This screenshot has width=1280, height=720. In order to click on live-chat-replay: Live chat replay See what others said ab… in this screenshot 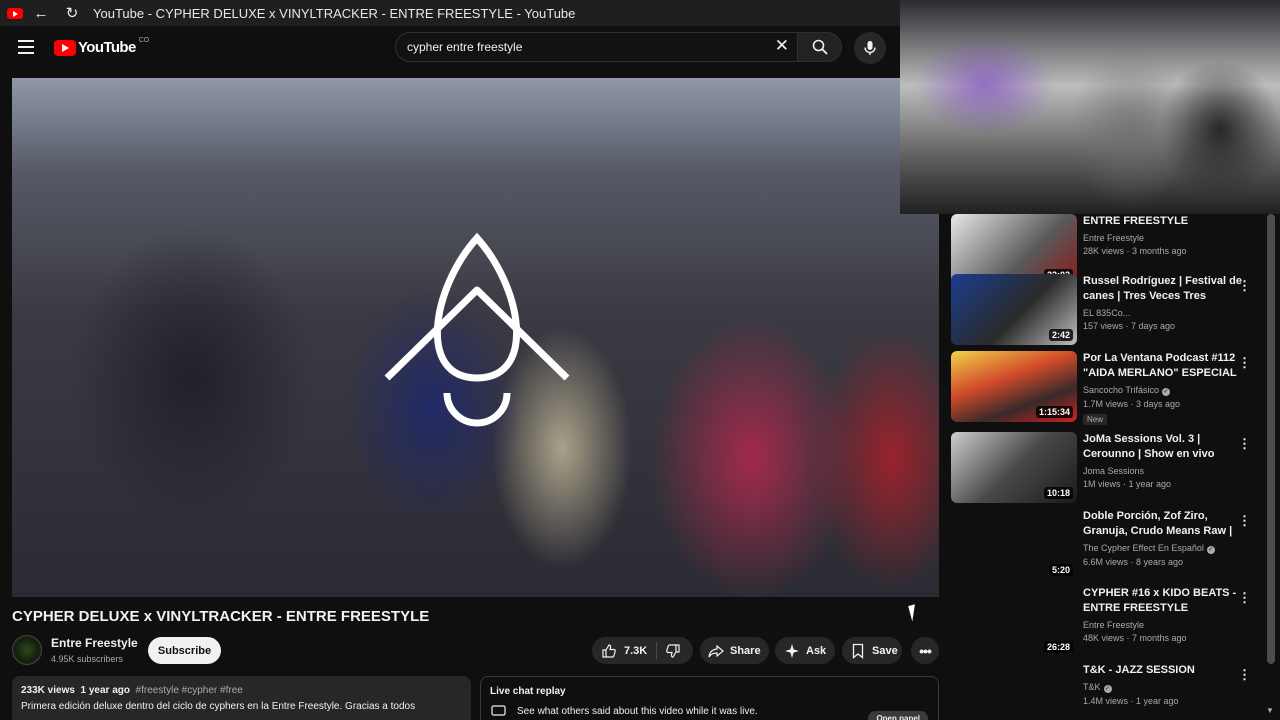, I will do `click(709, 698)`.